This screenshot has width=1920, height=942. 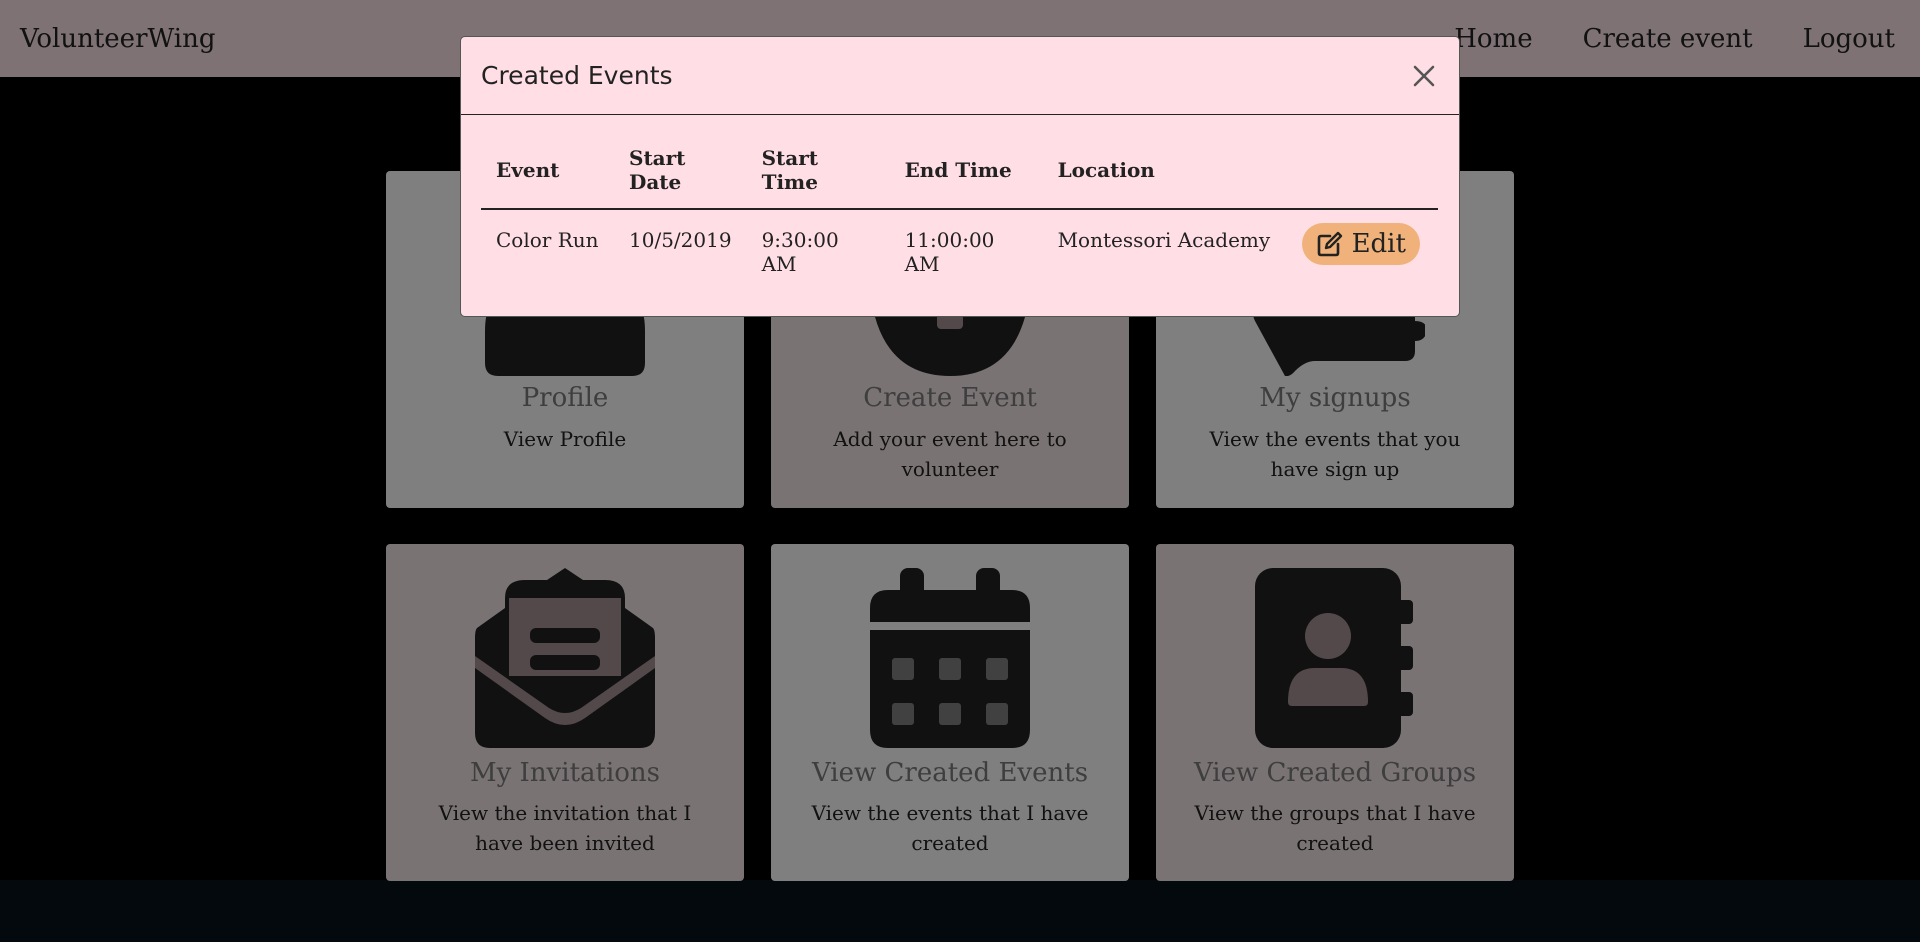 I want to click on modal-title: Created Events, so click(x=577, y=75).